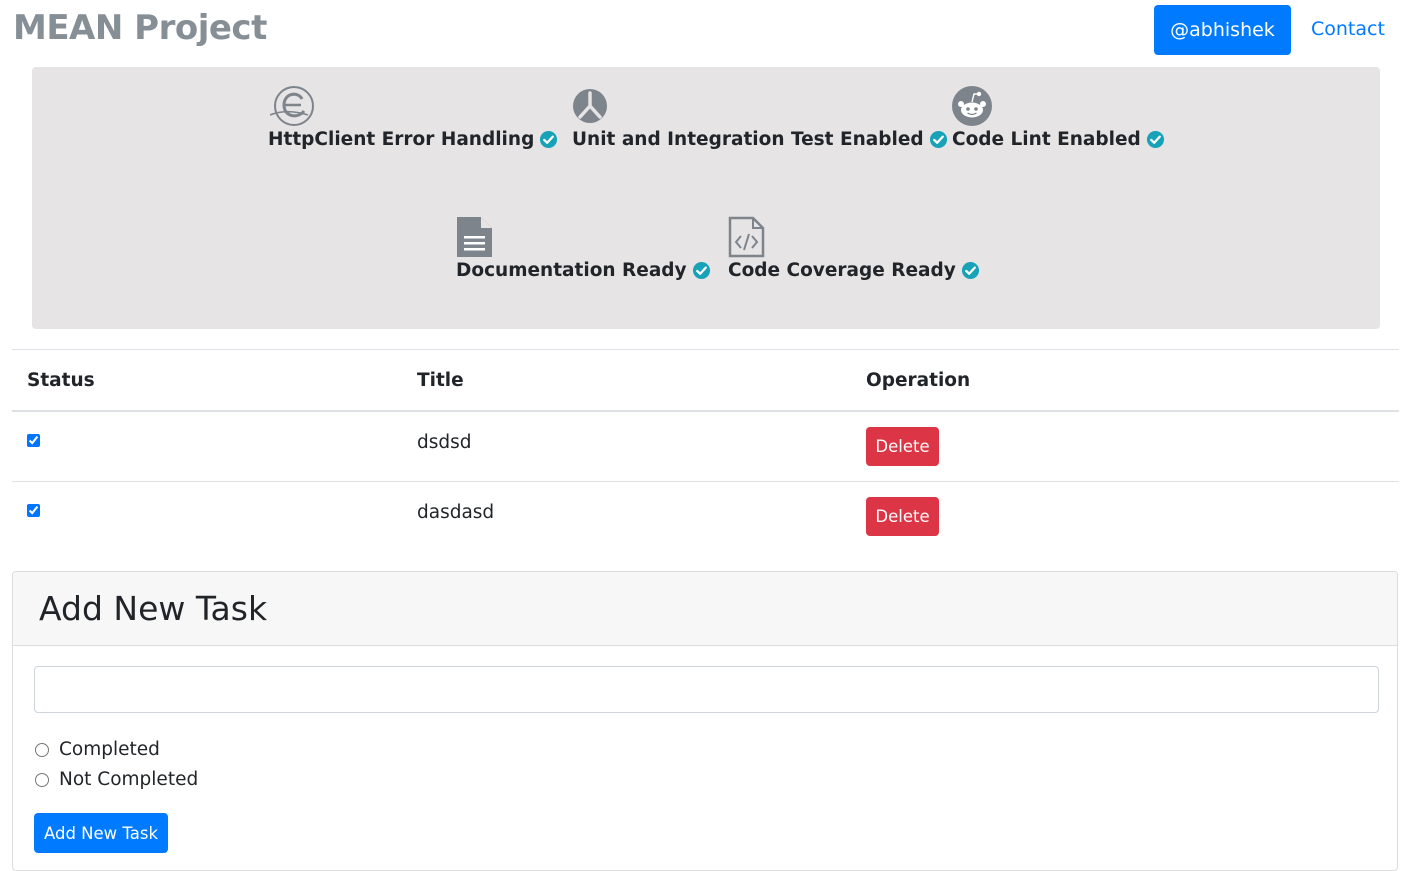 The width and height of the screenshot is (1401, 871). What do you see at coordinates (706, 689) in the screenshot?
I see `task-title-input` at bounding box center [706, 689].